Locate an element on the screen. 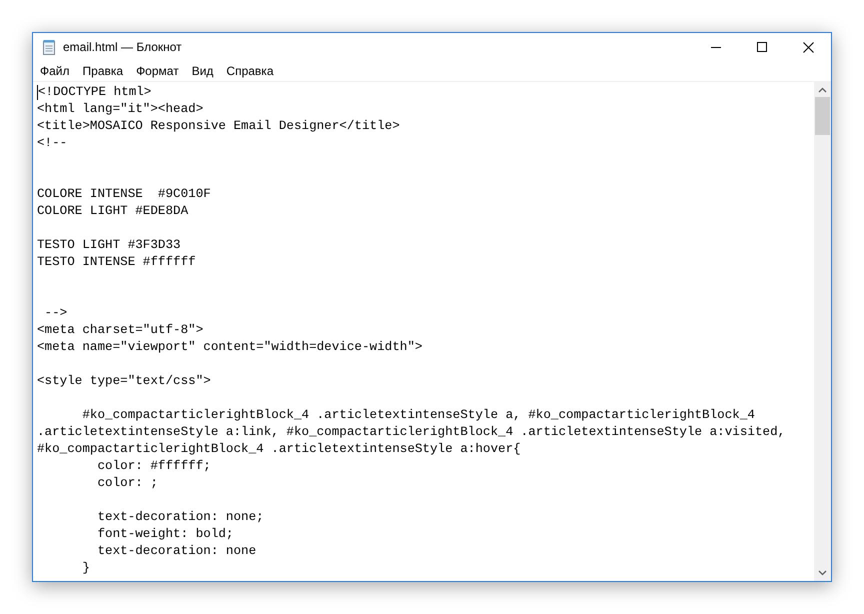 Image resolution: width=864 pixels, height=614 pixels. menu-item: Правка is located at coordinates (103, 71).